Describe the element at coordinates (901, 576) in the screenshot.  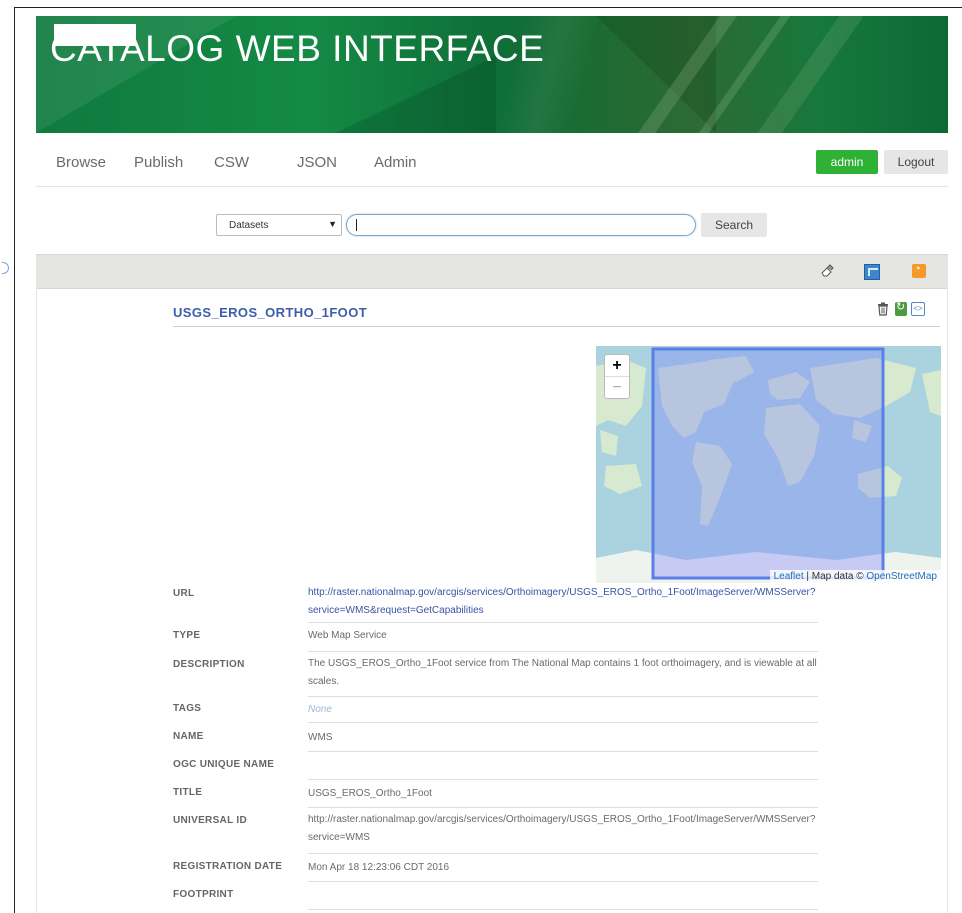
I see `osm-link: OpenStreetMap` at that location.